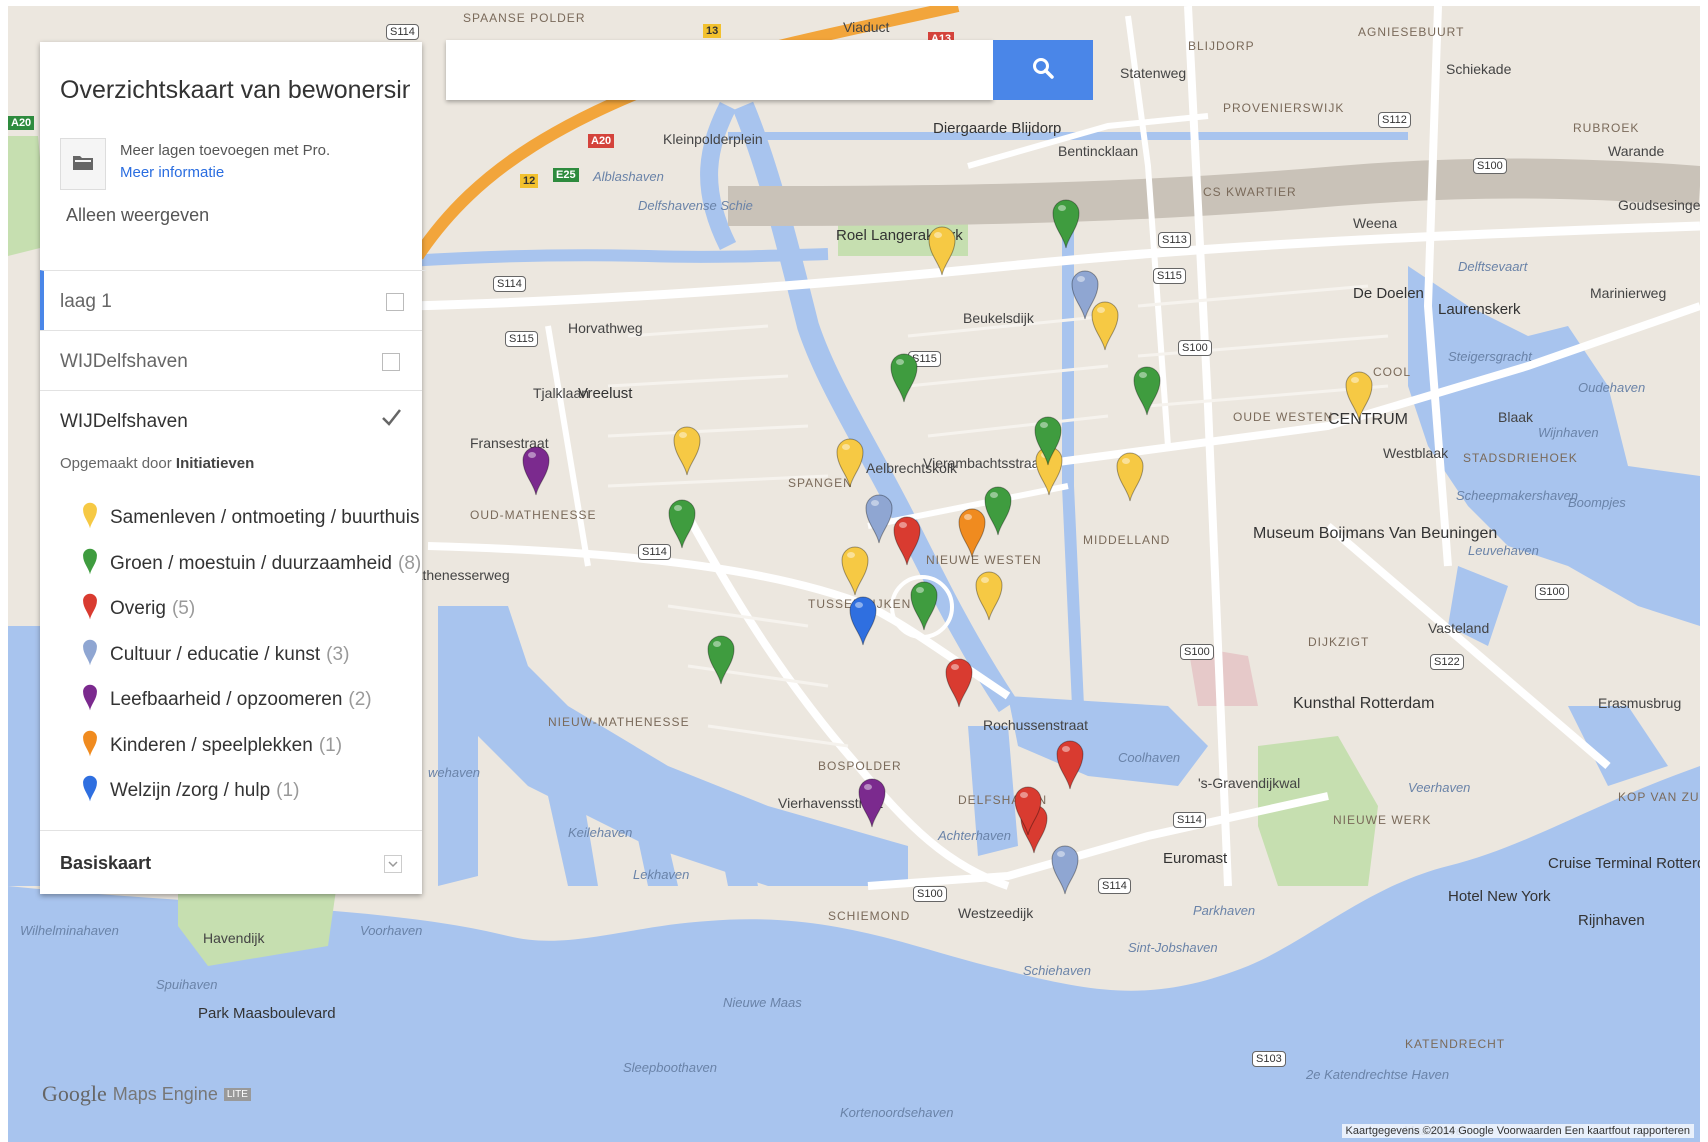 The image size is (1708, 1142). I want to click on show-only-button: Alleen weergeven, so click(137, 215).